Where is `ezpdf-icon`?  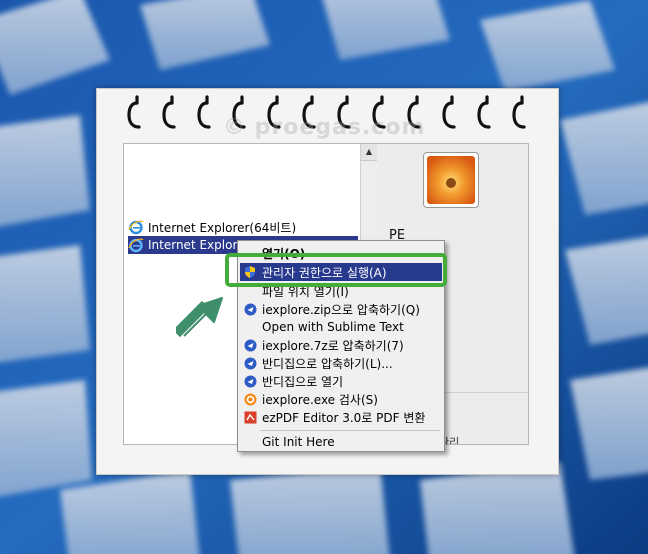
ezpdf-icon is located at coordinates (250, 417).